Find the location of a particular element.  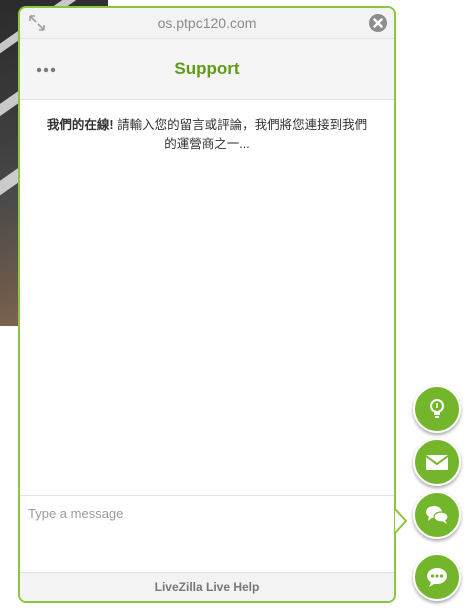

title-bar: os.ptpc120.com is located at coordinates (207, 23).